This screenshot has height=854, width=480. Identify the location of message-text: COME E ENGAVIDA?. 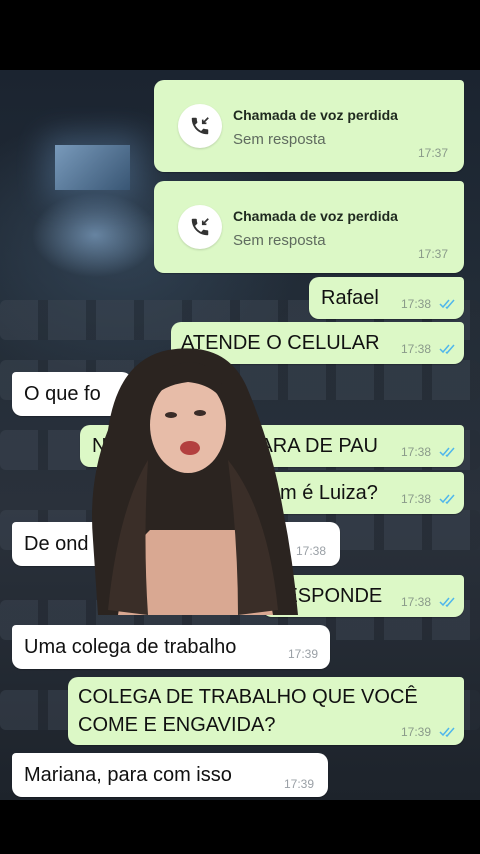
(177, 725).